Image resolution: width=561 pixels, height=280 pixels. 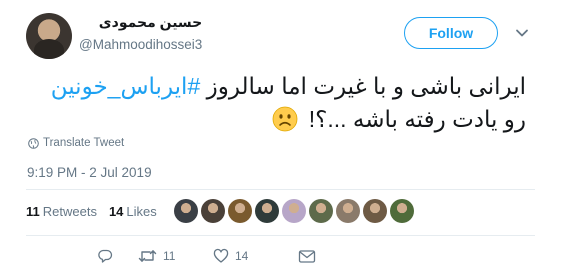 I want to click on reply-icon, so click(x=105, y=256).